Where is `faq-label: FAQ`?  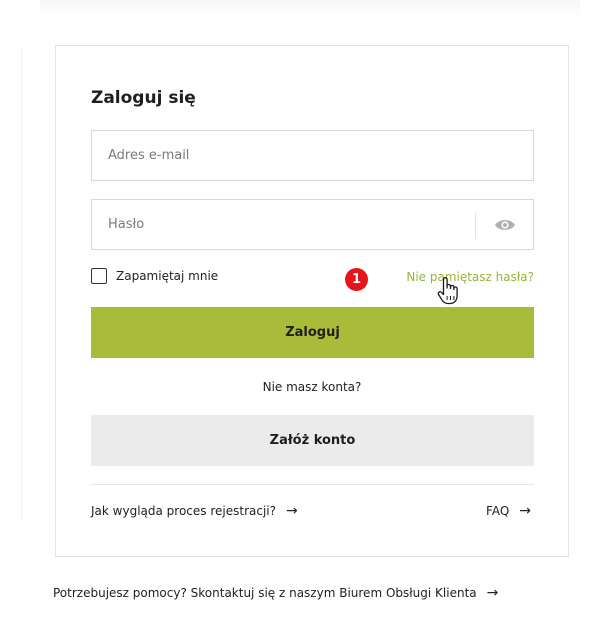
faq-label: FAQ is located at coordinates (498, 511).